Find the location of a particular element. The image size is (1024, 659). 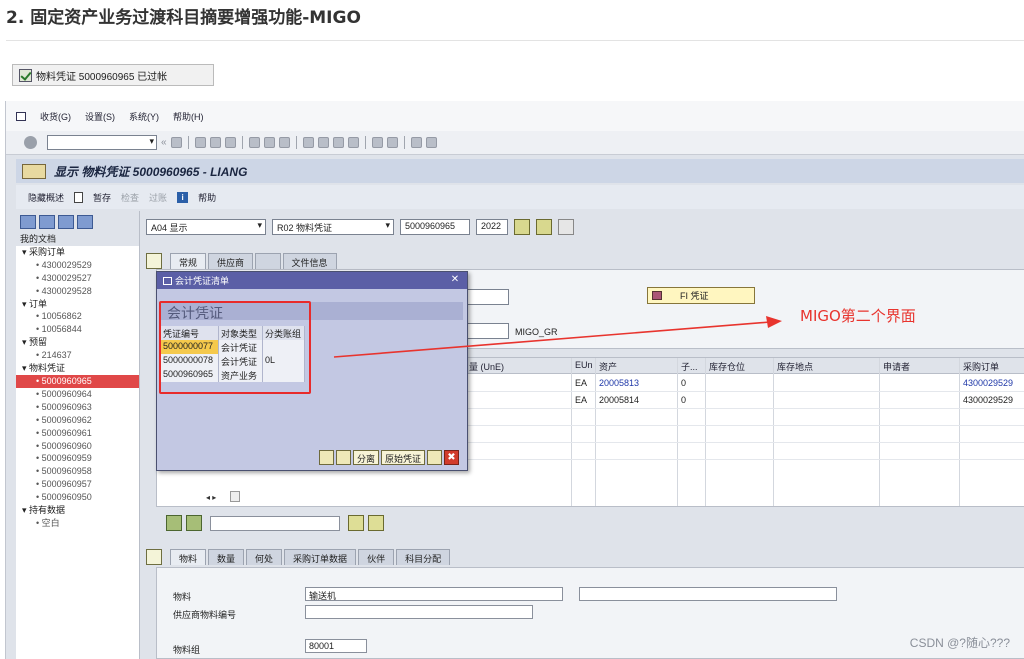

tab-where: 何处 is located at coordinates (264, 557).